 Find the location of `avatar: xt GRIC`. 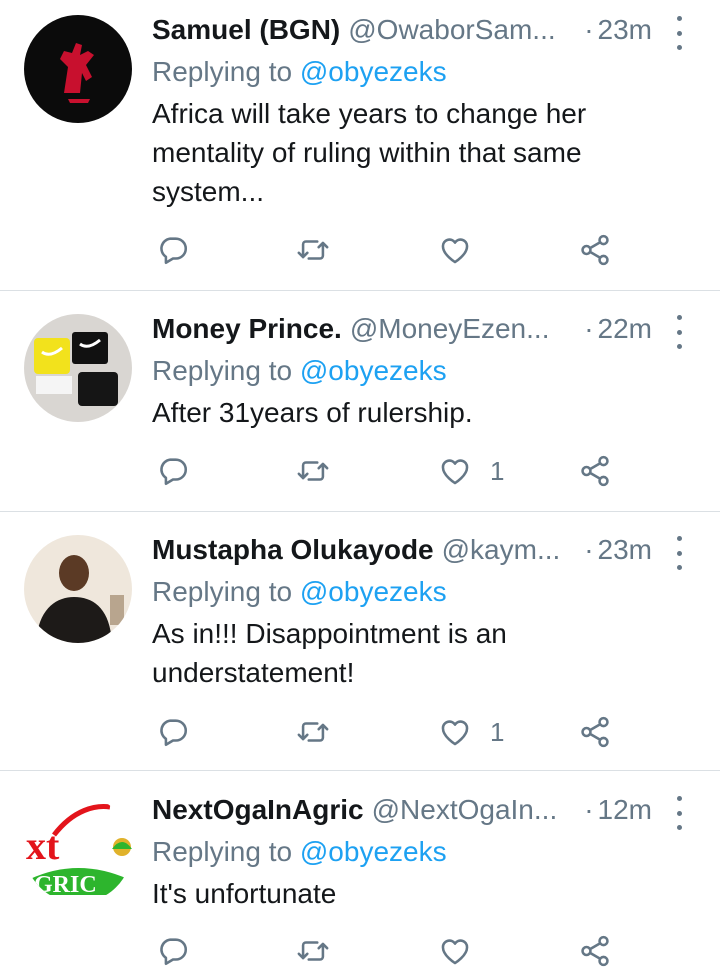

avatar: xt GRIC is located at coordinates (78, 849).